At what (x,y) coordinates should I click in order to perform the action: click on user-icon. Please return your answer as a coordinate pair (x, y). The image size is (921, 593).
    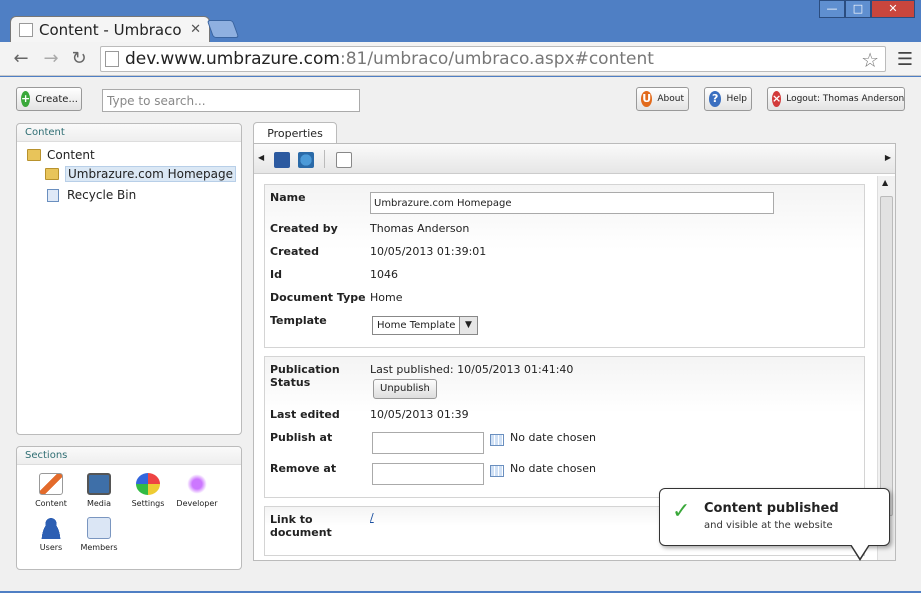
    Looking at the image, I should click on (51, 528).